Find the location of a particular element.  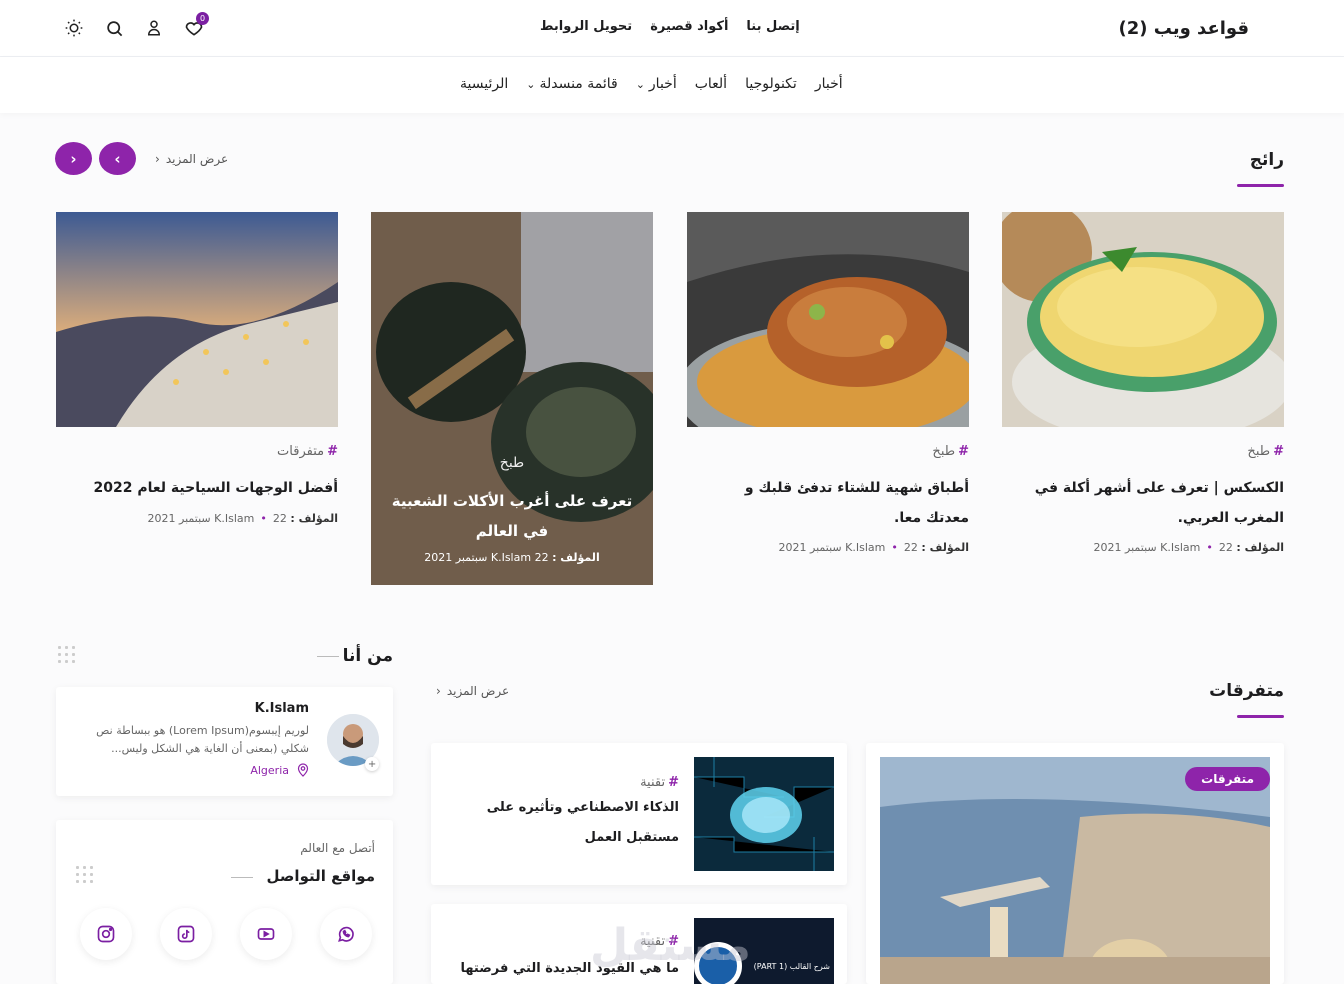

overlay-category: طبخ is located at coordinates (512, 463).